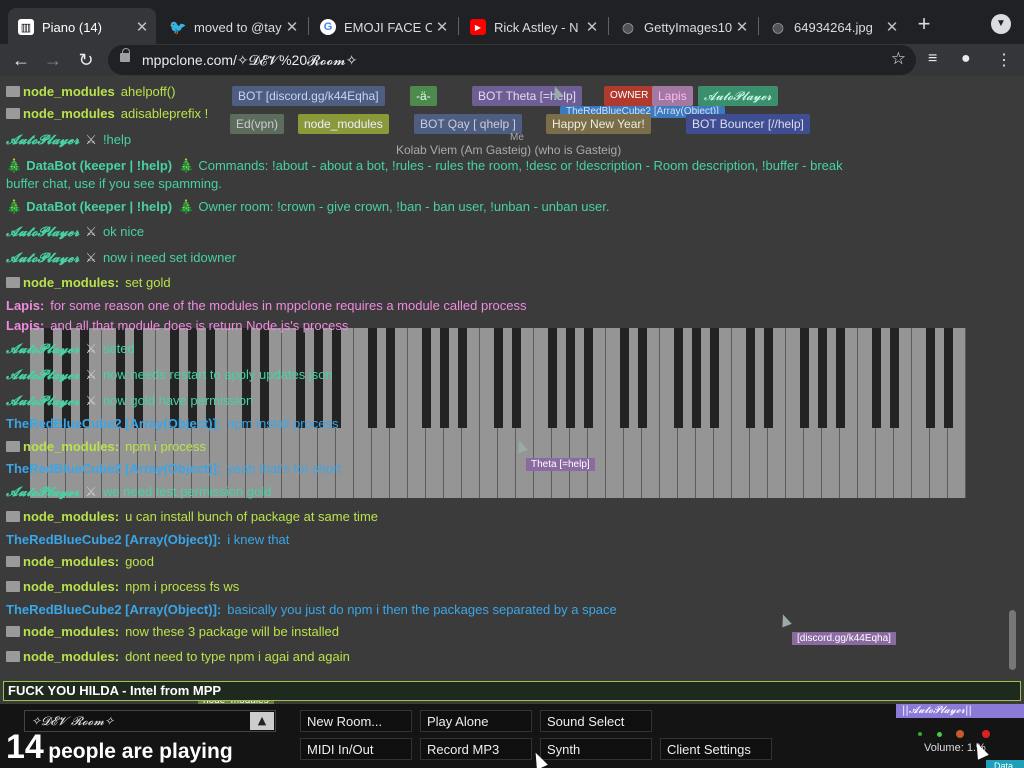 This screenshot has height=768, width=1024. I want to click on sound-select-button: Sound Select, so click(596, 721).